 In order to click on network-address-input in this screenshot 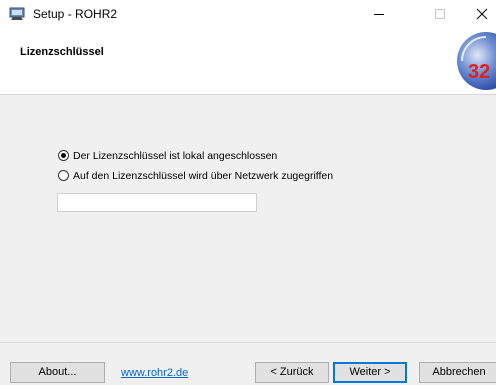, I will do `click(157, 202)`.